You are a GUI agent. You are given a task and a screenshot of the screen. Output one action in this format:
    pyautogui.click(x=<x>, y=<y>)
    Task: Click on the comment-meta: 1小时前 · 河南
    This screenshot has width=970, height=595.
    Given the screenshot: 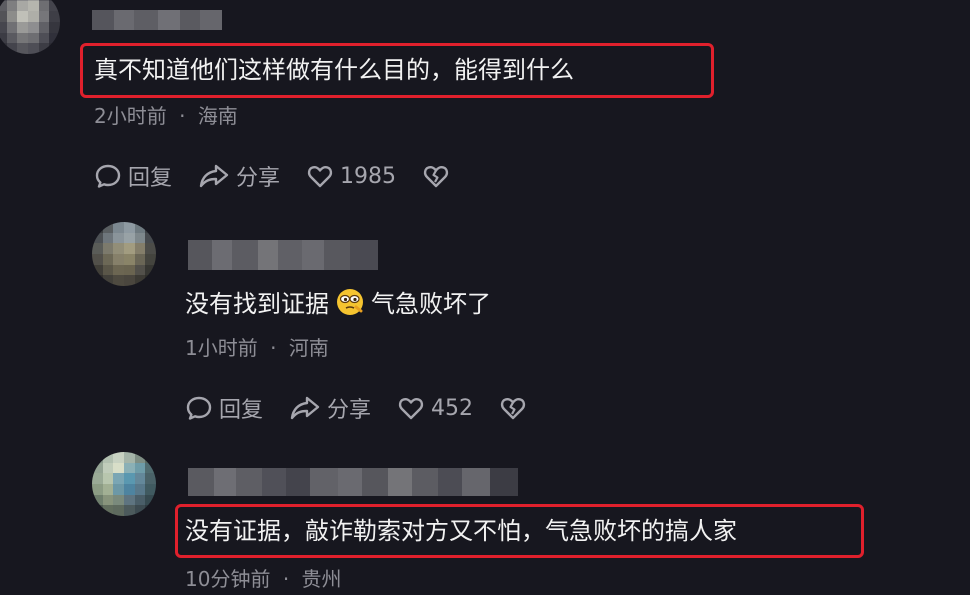 What is the action you would take?
    pyautogui.click(x=257, y=346)
    